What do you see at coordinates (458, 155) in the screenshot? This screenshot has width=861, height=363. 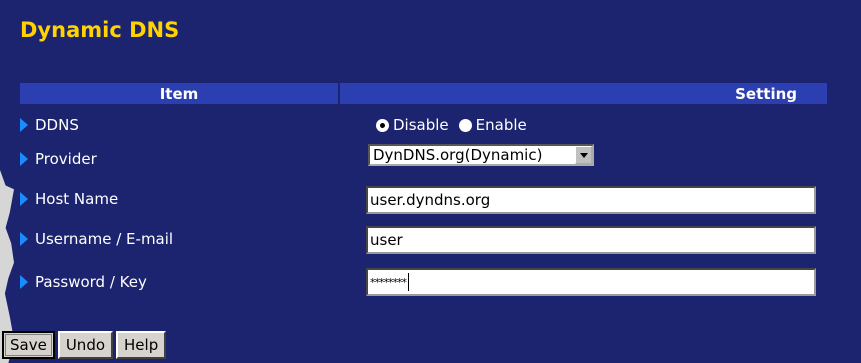 I see `provider-selected-value: DynDNS.org(Dynamic)` at bounding box center [458, 155].